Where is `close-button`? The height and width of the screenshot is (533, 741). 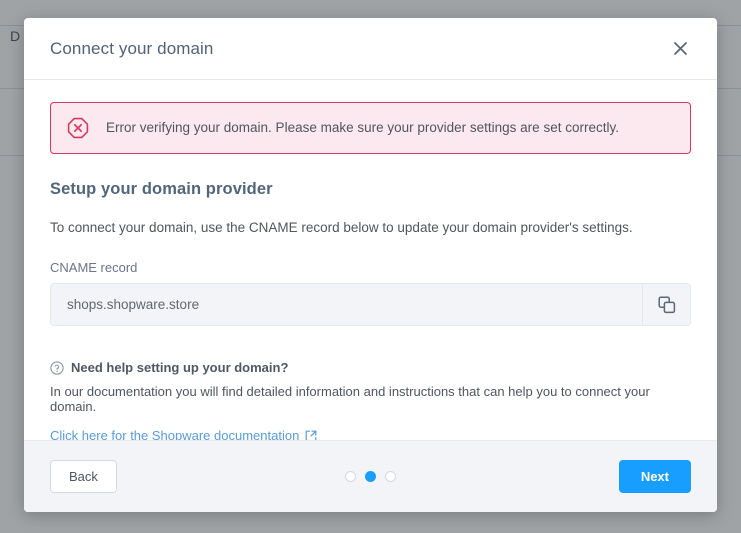
close-button is located at coordinates (680, 49).